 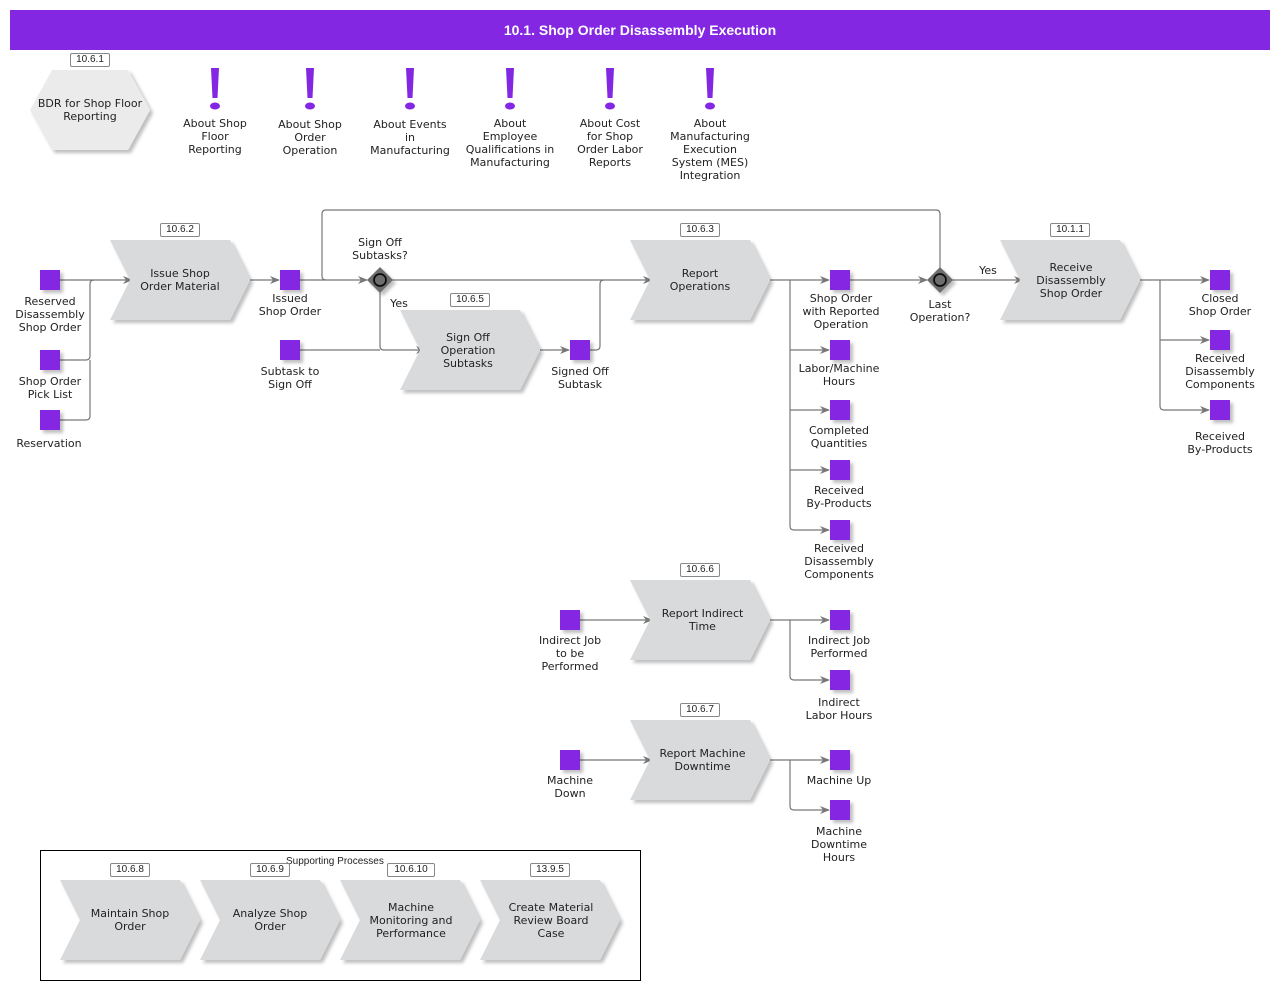 I want to click on gateway-signoff-label: Sign Off Subtasks?, so click(x=380, y=249).